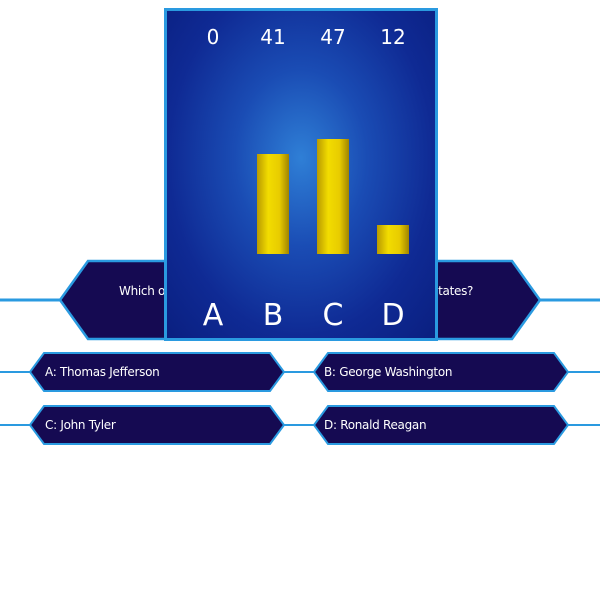 The image size is (600, 600). I want to click on question-text: Which of, so click(144, 291).